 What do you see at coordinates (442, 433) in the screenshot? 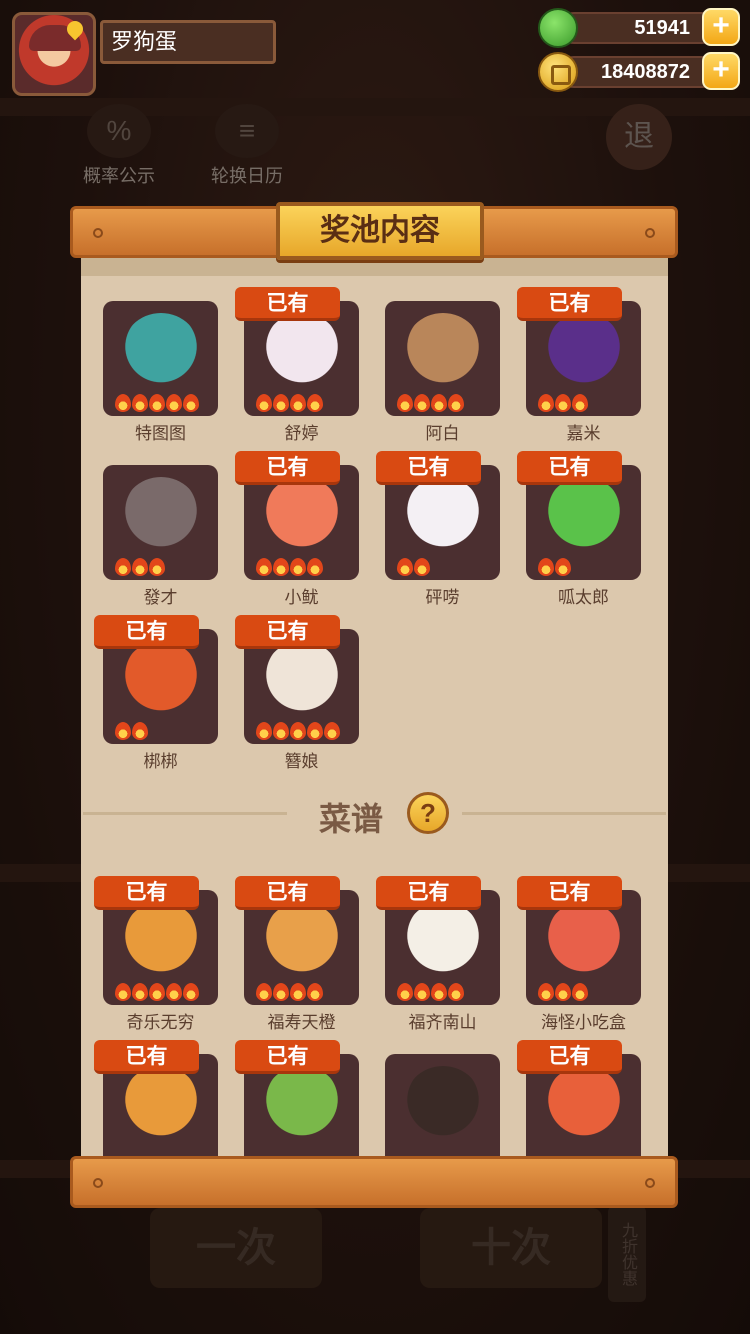
I see `character-name: 阿白` at bounding box center [442, 433].